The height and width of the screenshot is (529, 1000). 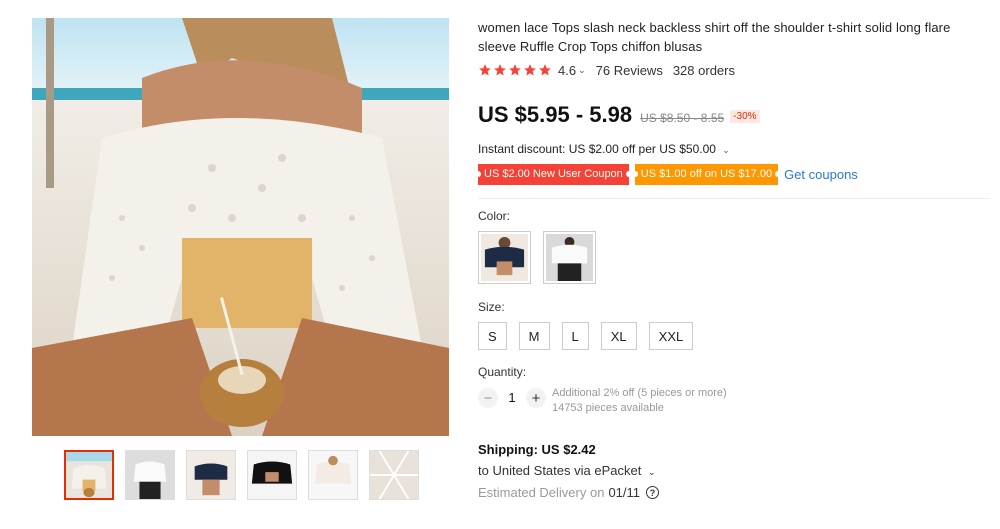 I want to click on color-label: Color:, so click(x=494, y=216).